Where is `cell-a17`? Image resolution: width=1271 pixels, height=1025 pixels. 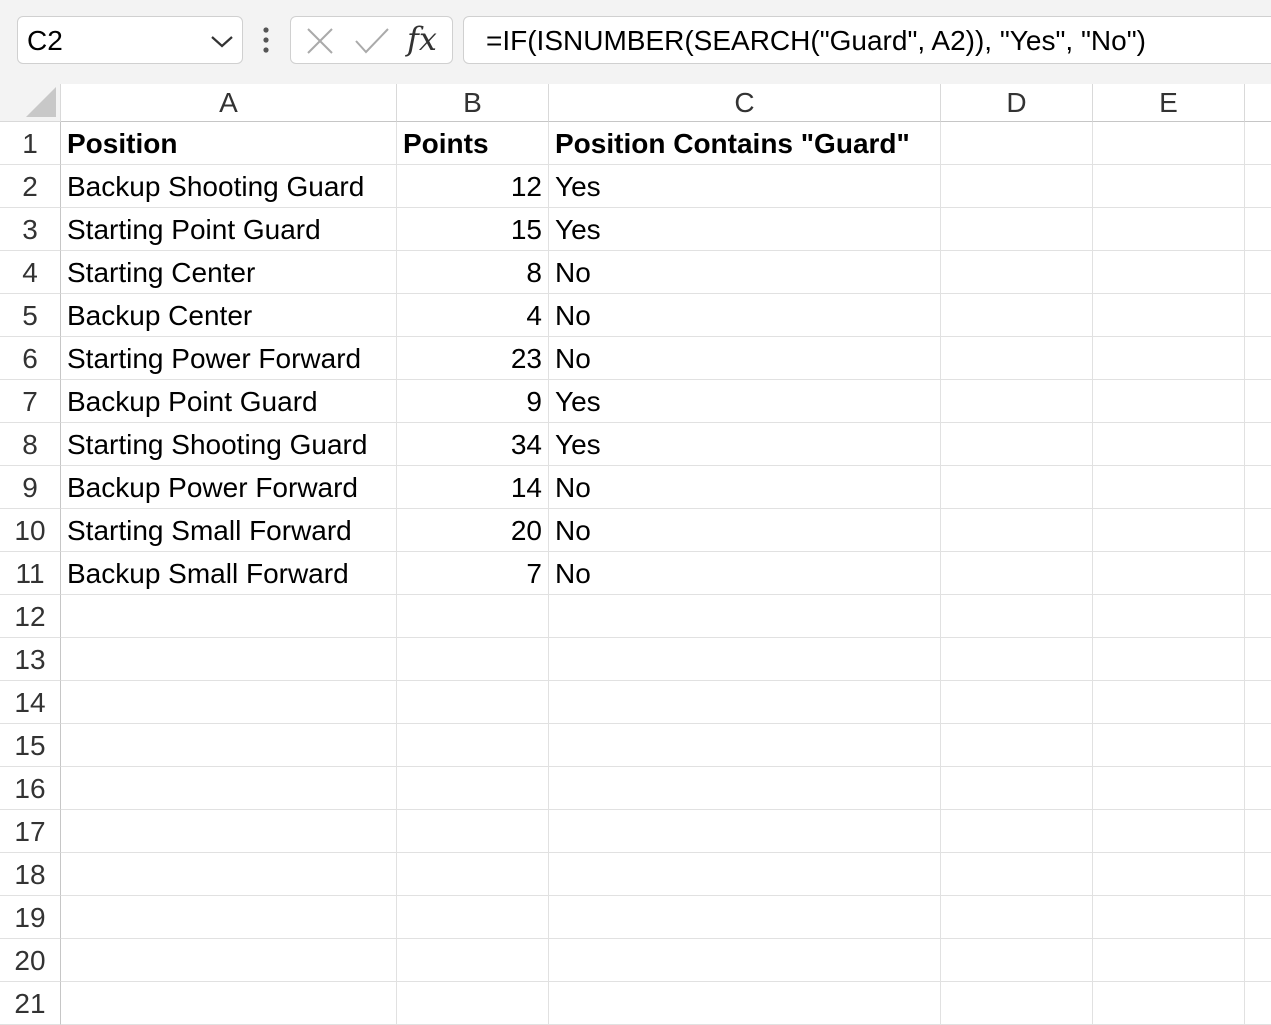
cell-a17 is located at coordinates (229, 831).